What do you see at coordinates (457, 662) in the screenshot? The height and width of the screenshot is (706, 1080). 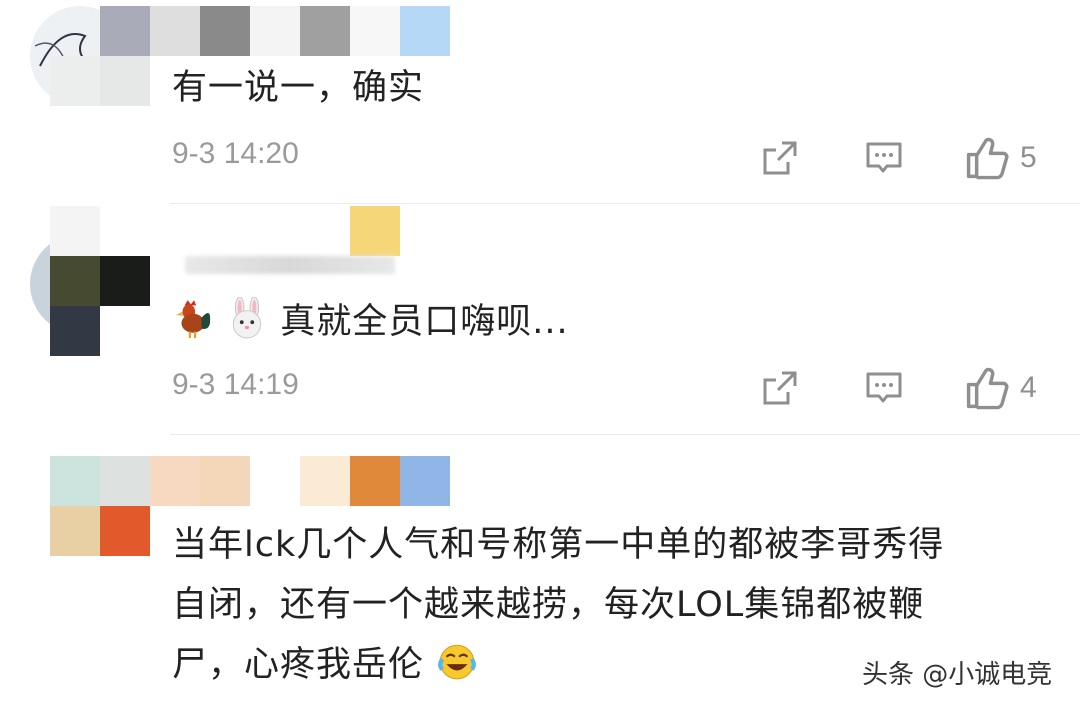 I see `laughing-crying-emoji` at bounding box center [457, 662].